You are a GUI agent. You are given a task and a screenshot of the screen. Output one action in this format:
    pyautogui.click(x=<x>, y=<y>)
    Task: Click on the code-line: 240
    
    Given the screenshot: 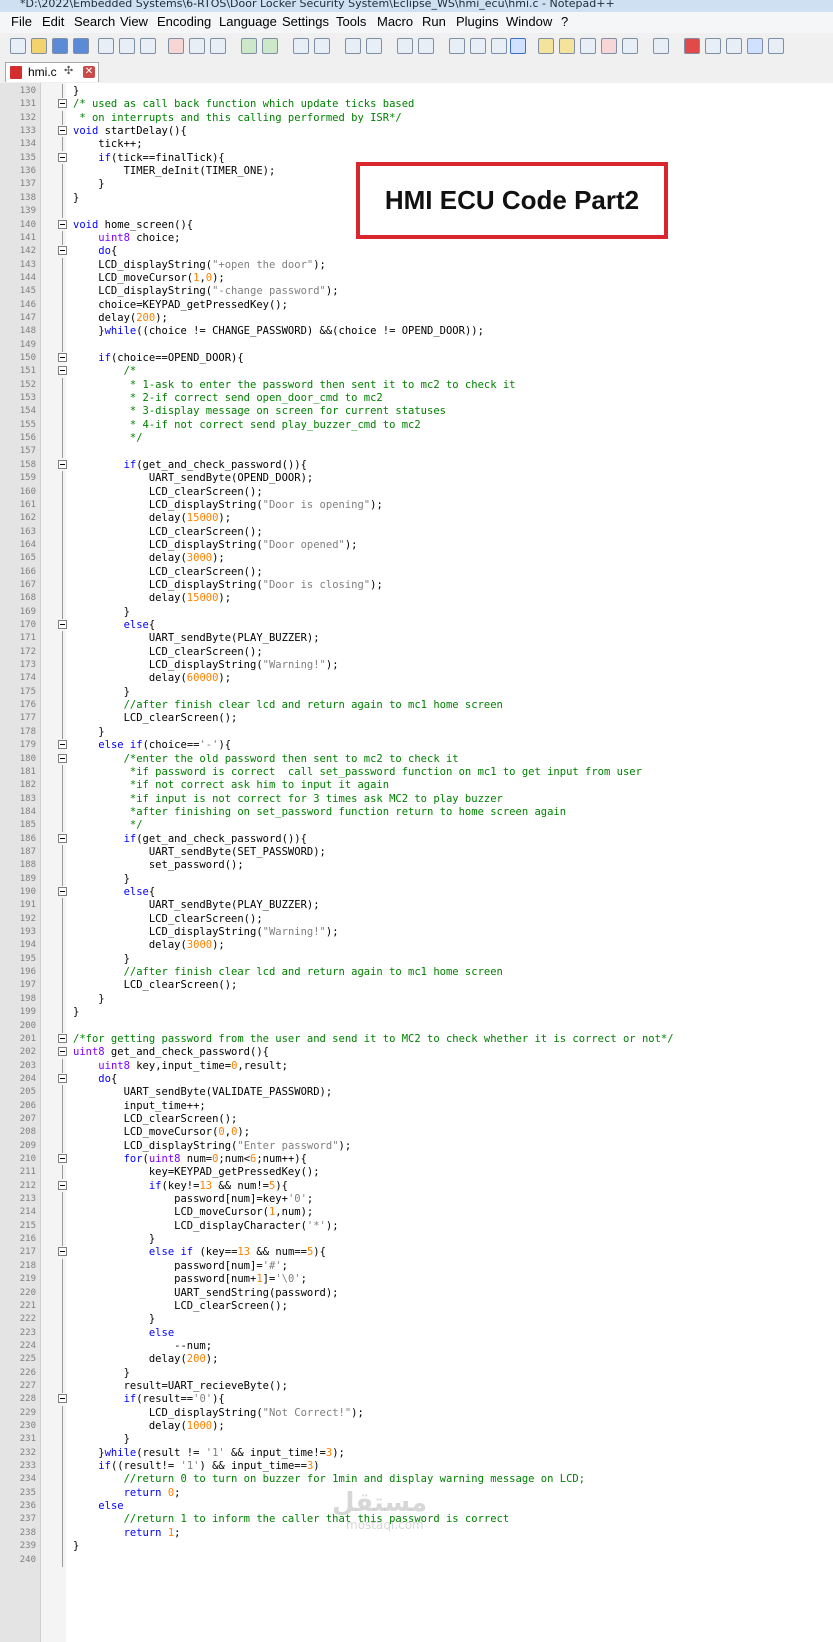 What is the action you would take?
    pyautogui.click(x=416, y=1559)
    